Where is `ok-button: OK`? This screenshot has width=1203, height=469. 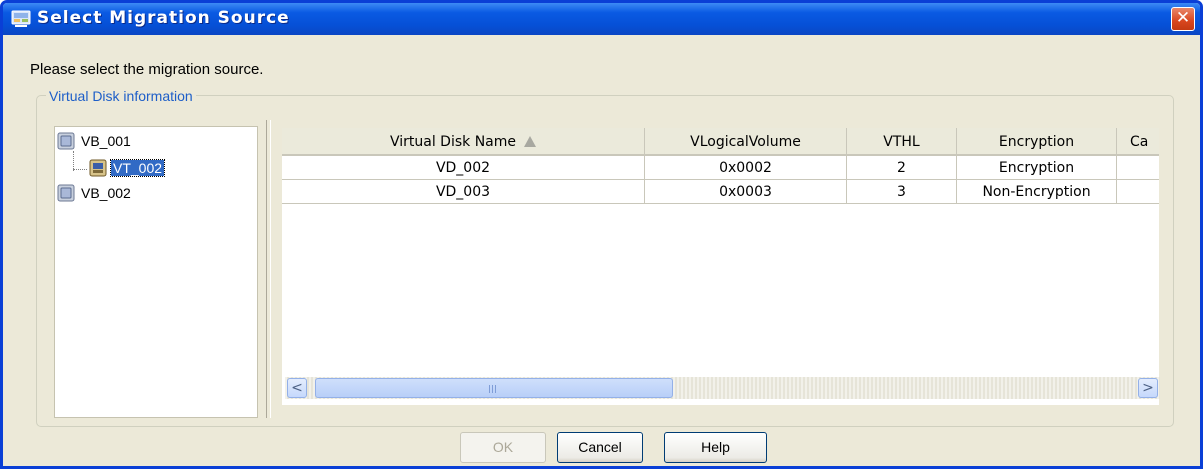
ok-button: OK is located at coordinates (503, 447).